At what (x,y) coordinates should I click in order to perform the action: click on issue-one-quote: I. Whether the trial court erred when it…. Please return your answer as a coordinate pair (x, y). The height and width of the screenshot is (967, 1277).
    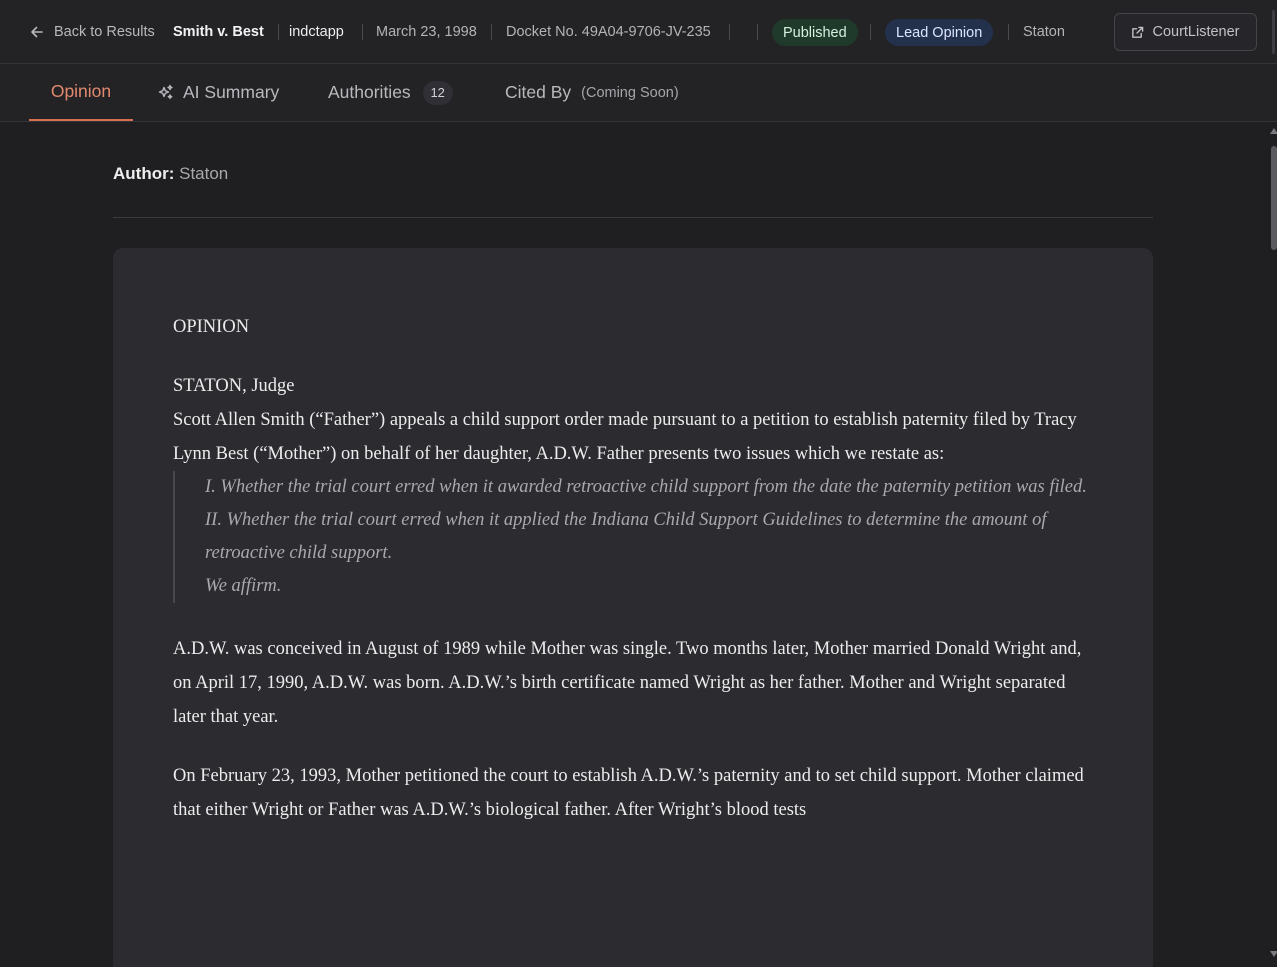
    Looking at the image, I should click on (633, 487).